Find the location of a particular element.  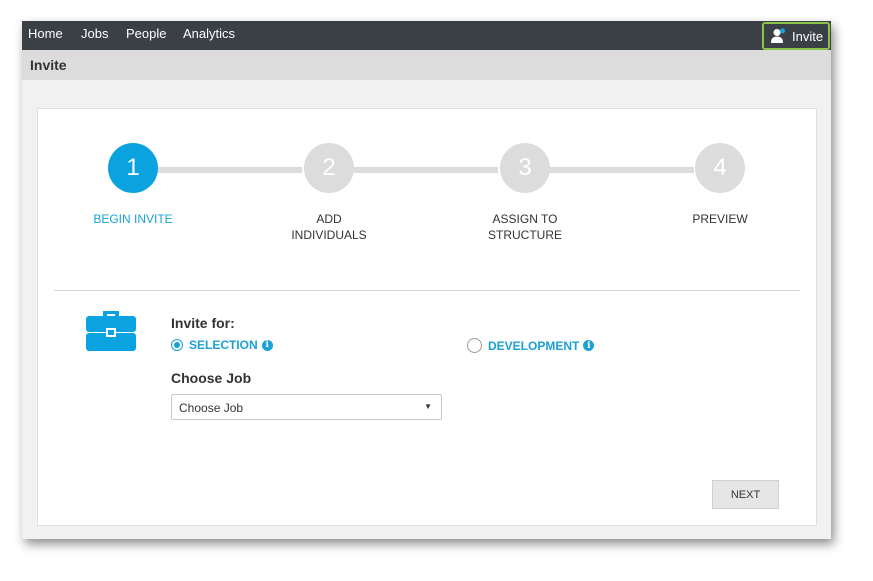

development-option: DEVELOPMENT i is located at coordinates (531, 345).